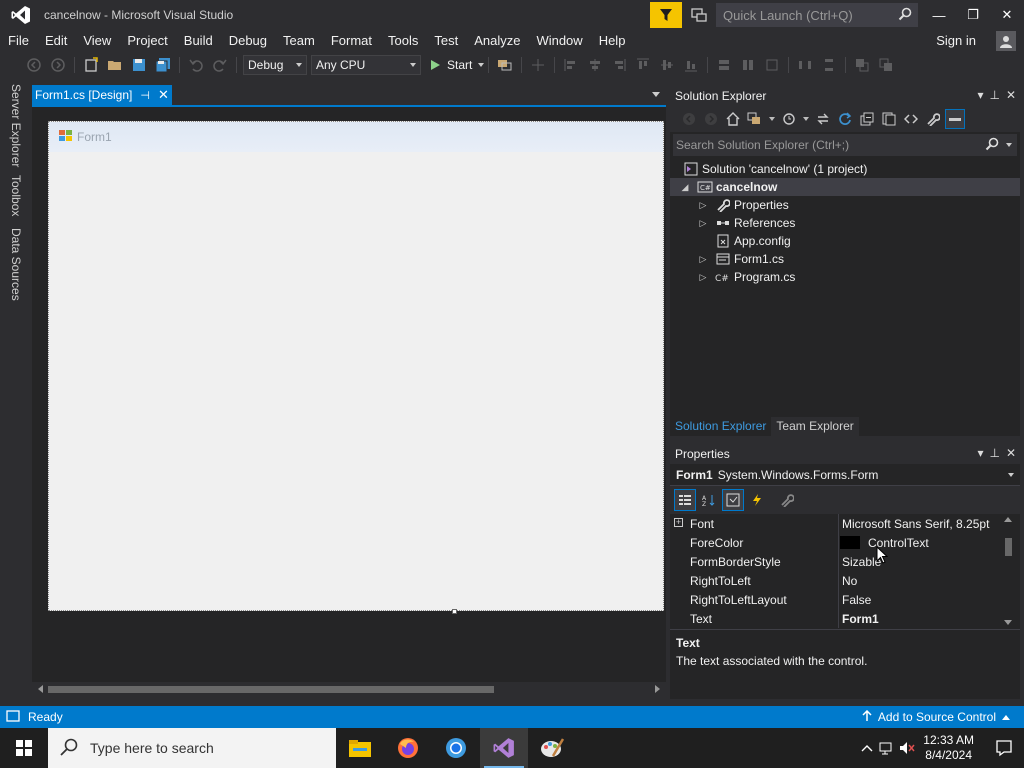 This screenshot has width=1024, height=768. I want to click on properties-wrench-icon, so click(933, 119).